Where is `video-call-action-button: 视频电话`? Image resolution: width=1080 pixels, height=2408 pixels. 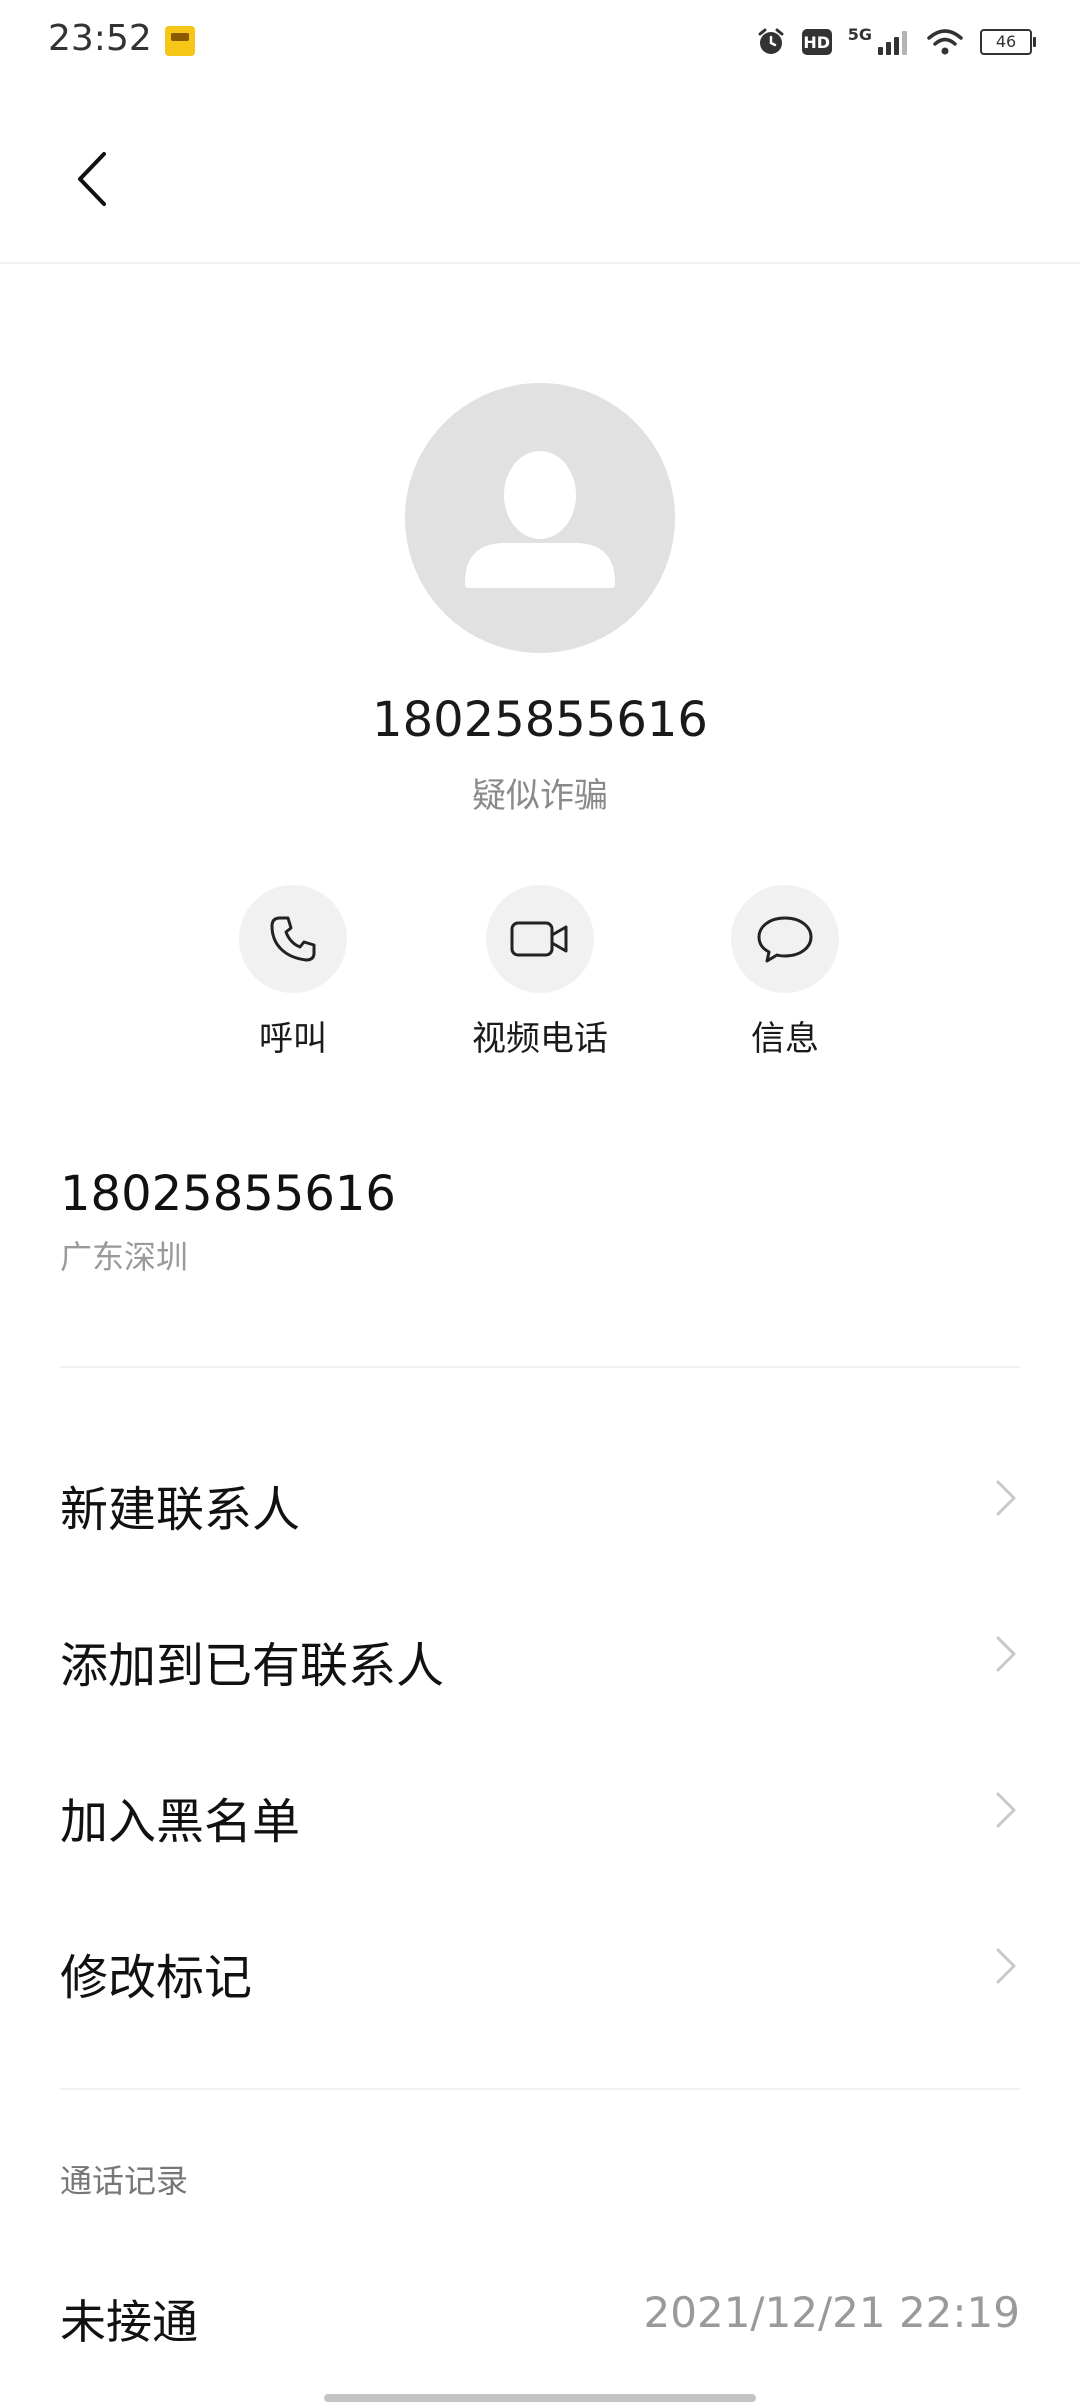
video-call-action-button: 视频电话 is located at coordinates (540, 972).